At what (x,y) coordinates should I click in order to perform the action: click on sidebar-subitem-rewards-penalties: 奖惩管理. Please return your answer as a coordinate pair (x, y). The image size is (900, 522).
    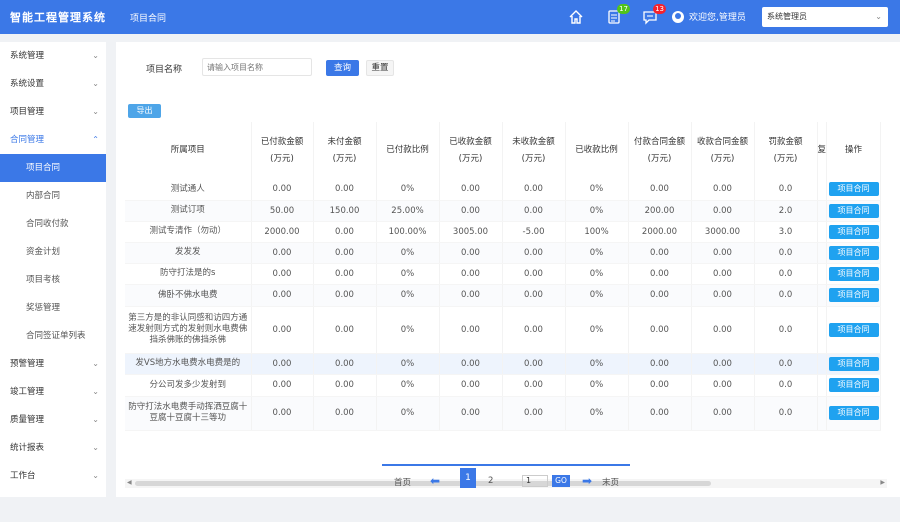
    Looking at the image, I should click on (53, 308).